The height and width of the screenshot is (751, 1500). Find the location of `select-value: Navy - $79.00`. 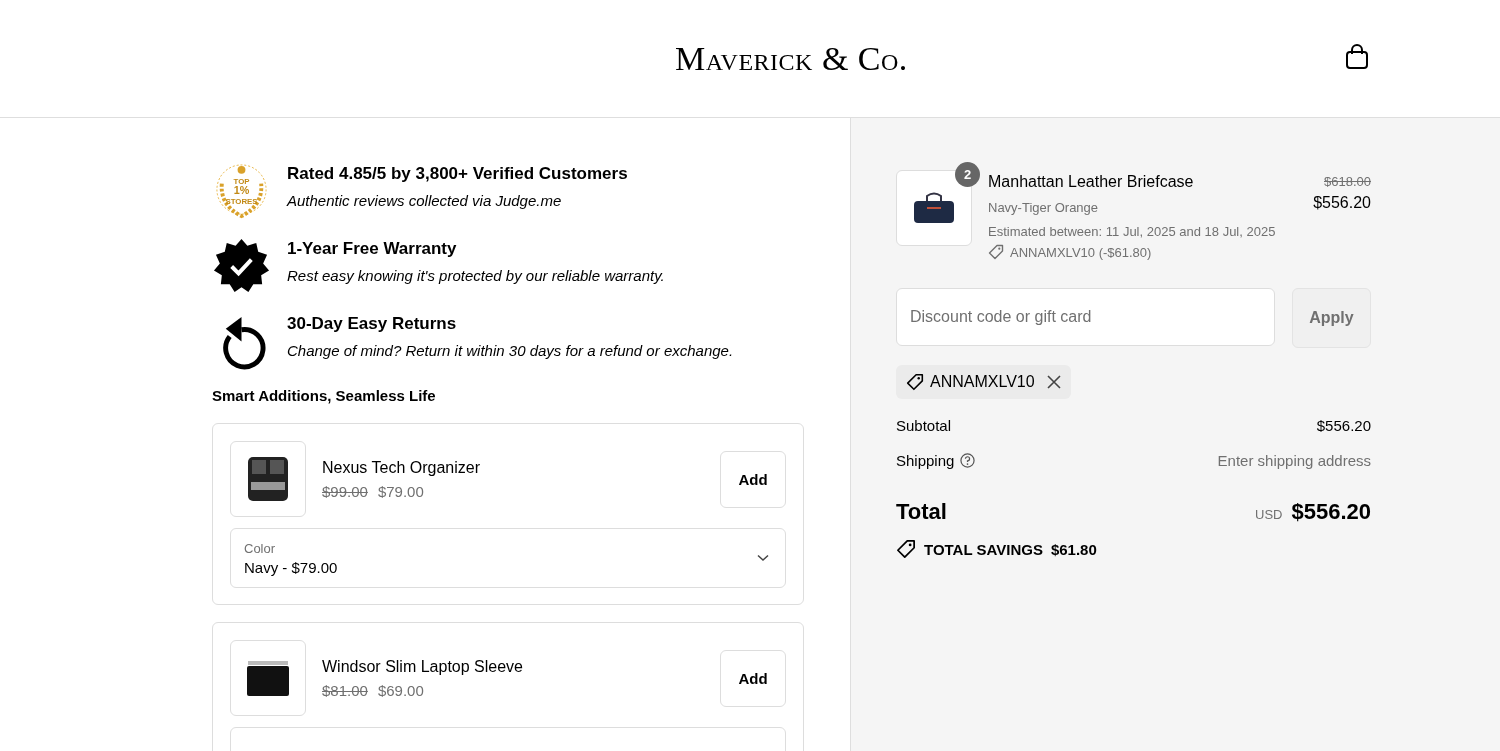

select-value: Navy - $79.00 is located at coordinates (291, 567).